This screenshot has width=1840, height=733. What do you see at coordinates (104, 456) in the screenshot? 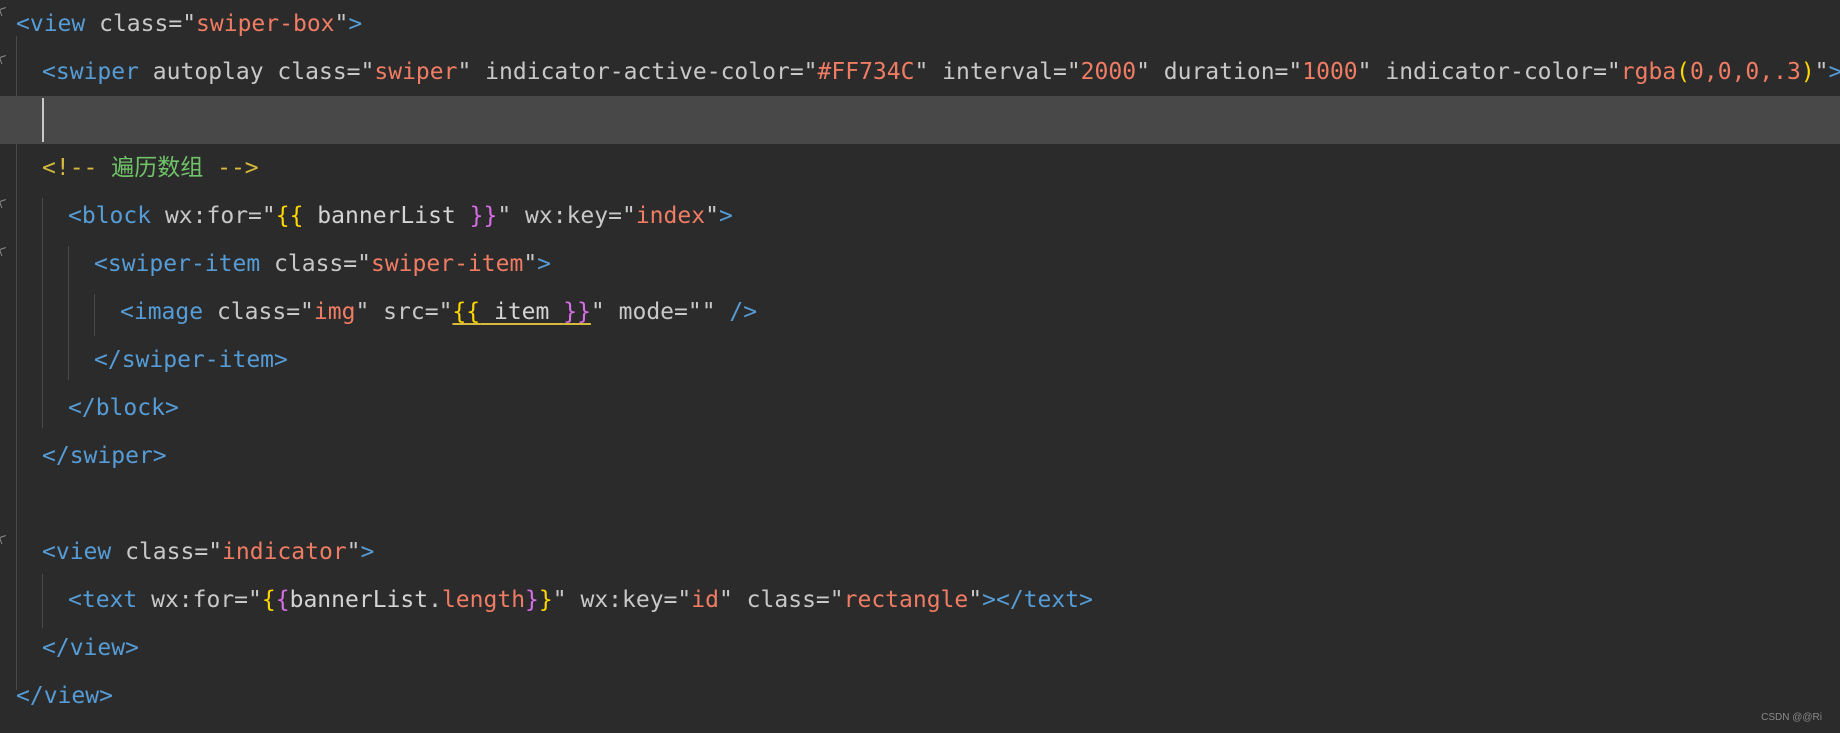
I see `code-text: </swiper>` at bounding box center [104, 456].